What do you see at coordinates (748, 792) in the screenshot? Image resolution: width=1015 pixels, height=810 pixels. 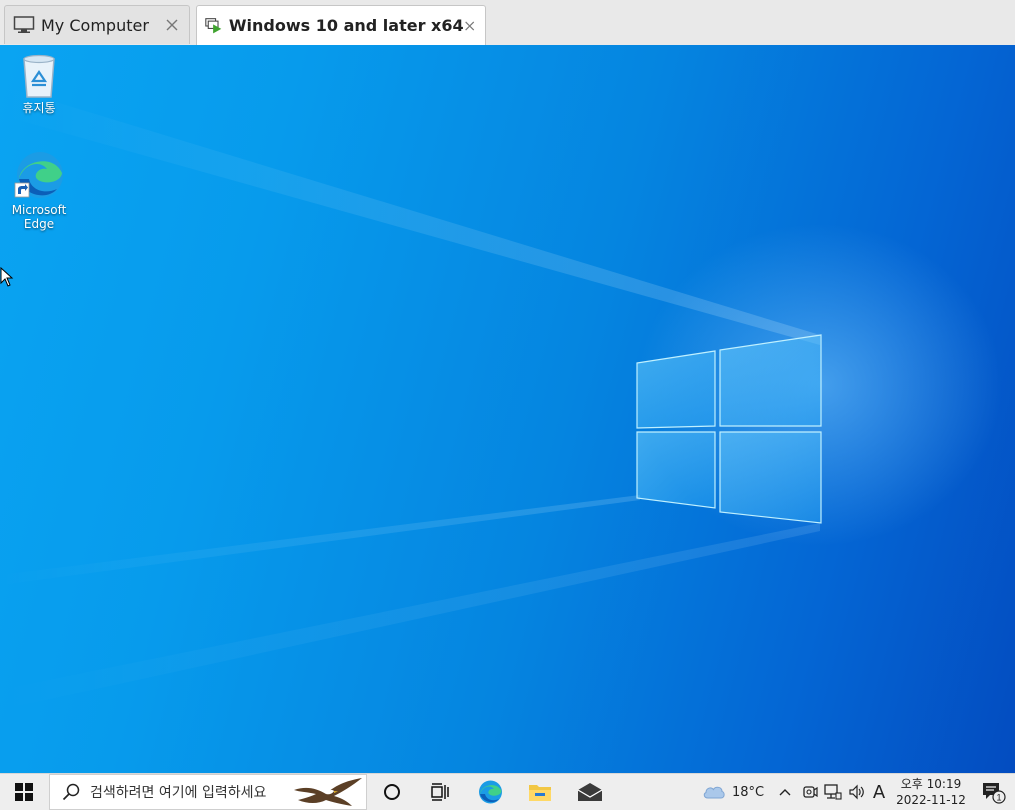 I see `weather-temperature: 18°C` at bounding box center [748, 792].